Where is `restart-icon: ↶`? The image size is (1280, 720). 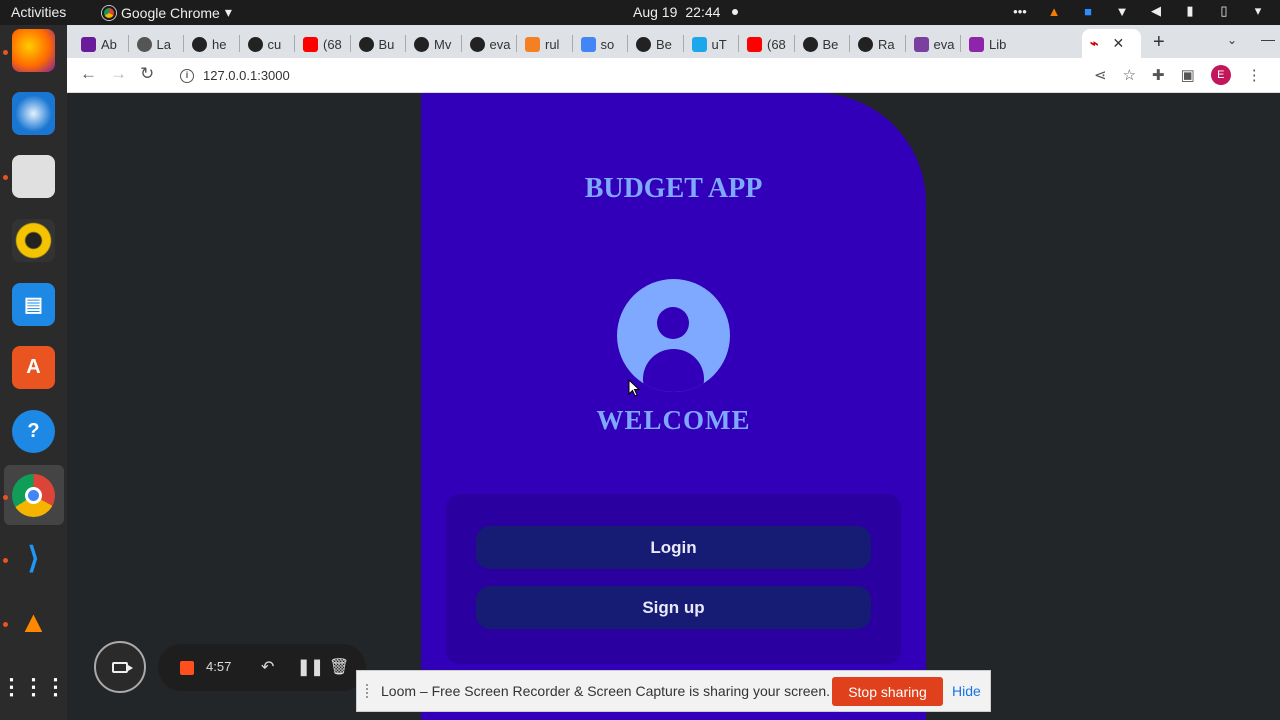 restart-icon: ↶ is located at coordinates (267, 667).